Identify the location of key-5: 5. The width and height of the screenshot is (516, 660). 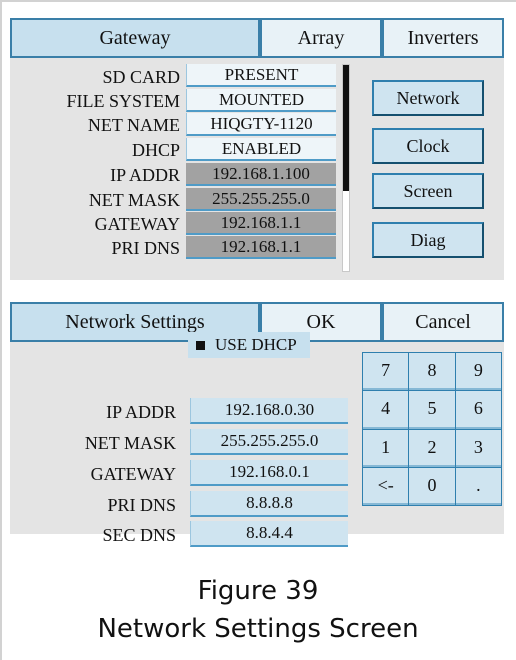
(432, 410).